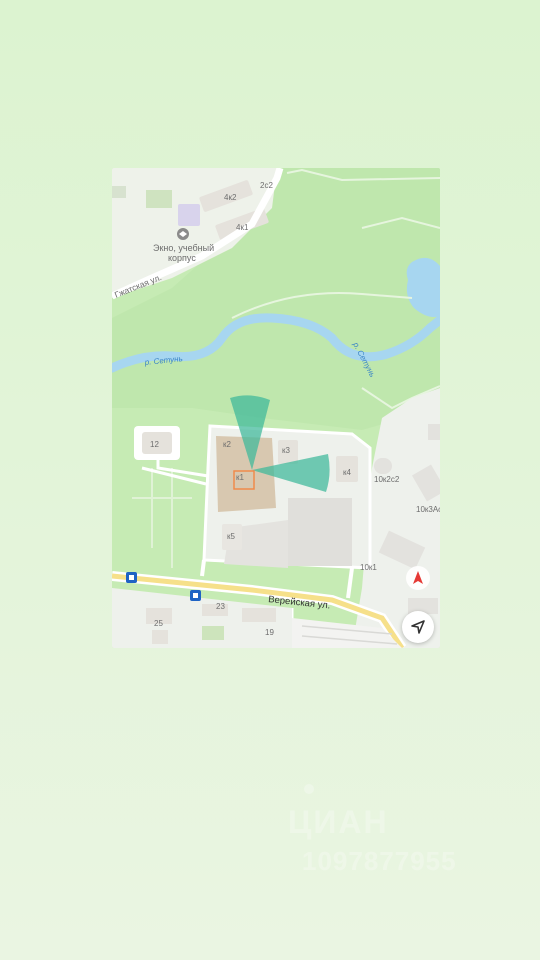 This screenshot has height=960, width=540. What do you see at coordinates (379, 861) in the screenshot?
I see `watermark-id: 1097877955` at bounding box center [379, 861].